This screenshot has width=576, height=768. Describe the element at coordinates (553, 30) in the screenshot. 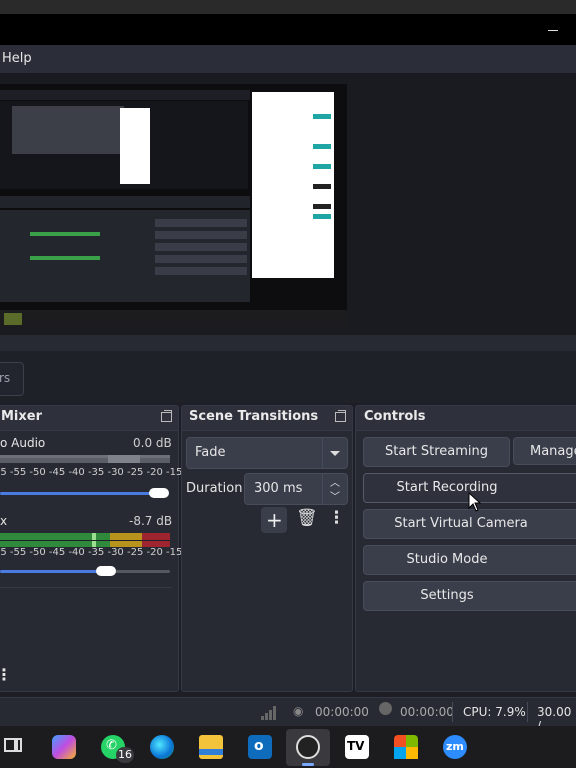

I see `minimize-icon` at that location.